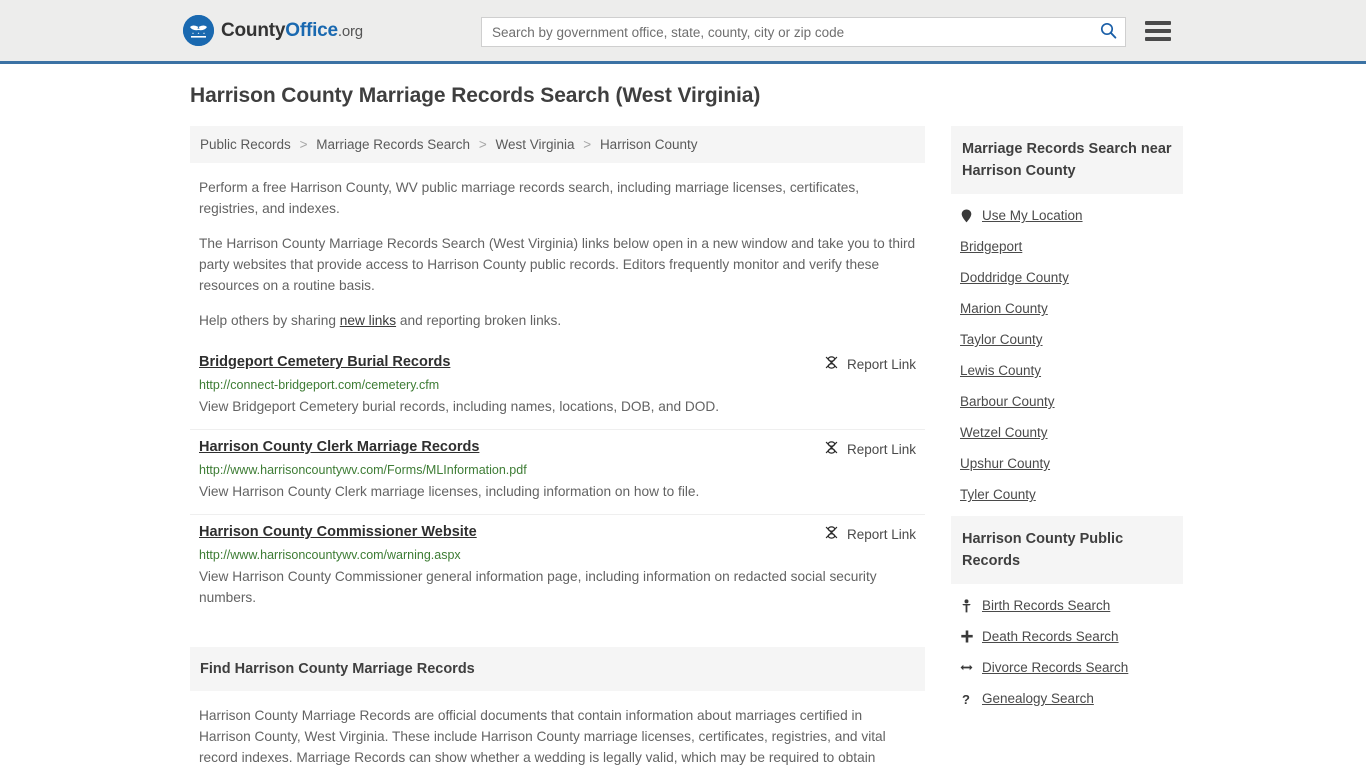 The height and width of the screenshot is (768, 1366). I want to click on sidebar-item-label: Doddridge County, so click(1014, 277).